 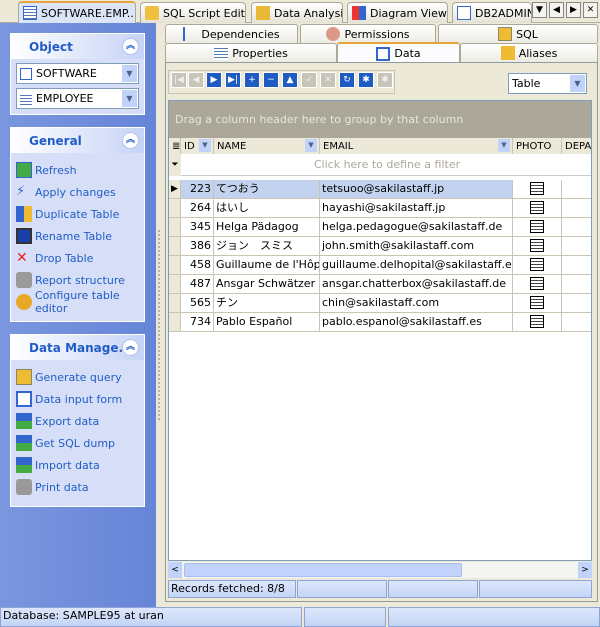 I want to click on print-data-link: Print data, so click(x=77, y=487).